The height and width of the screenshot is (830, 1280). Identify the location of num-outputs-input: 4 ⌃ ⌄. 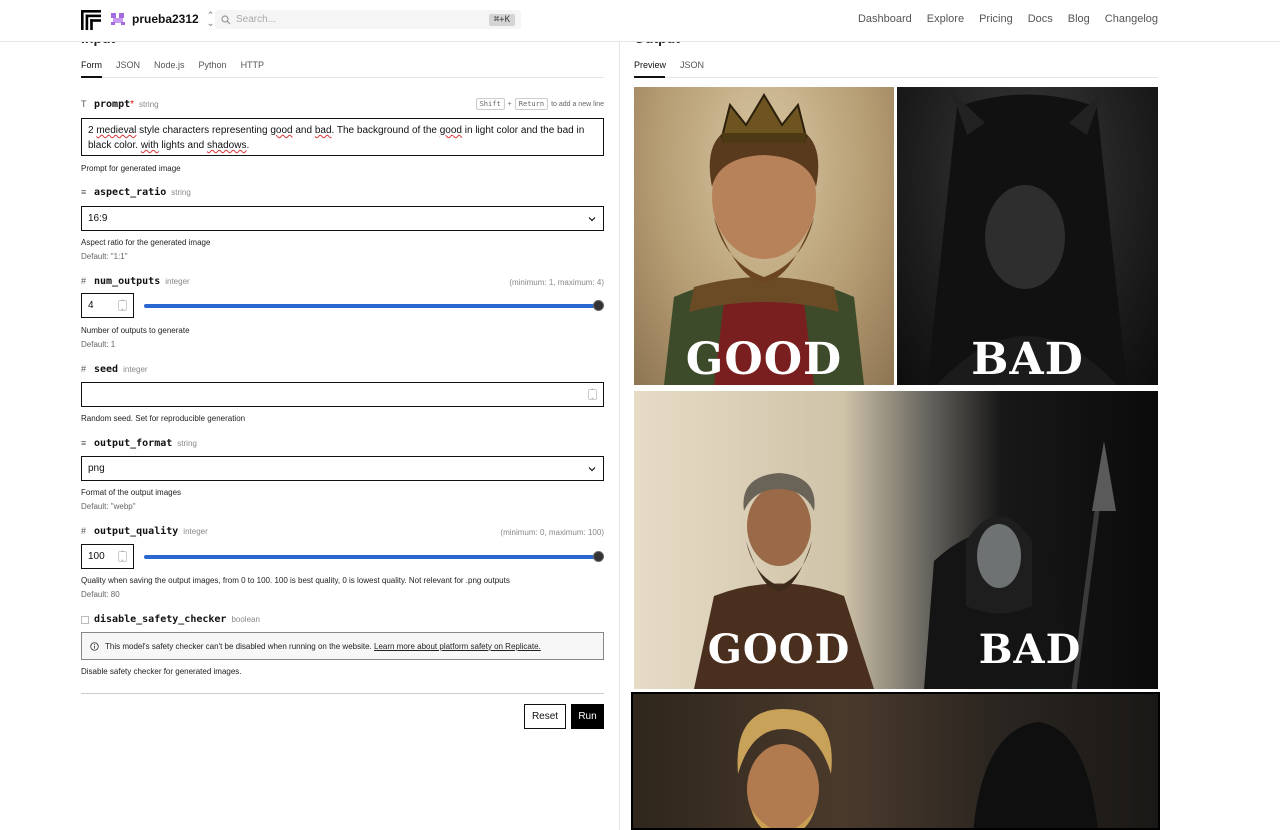
(107, 305).